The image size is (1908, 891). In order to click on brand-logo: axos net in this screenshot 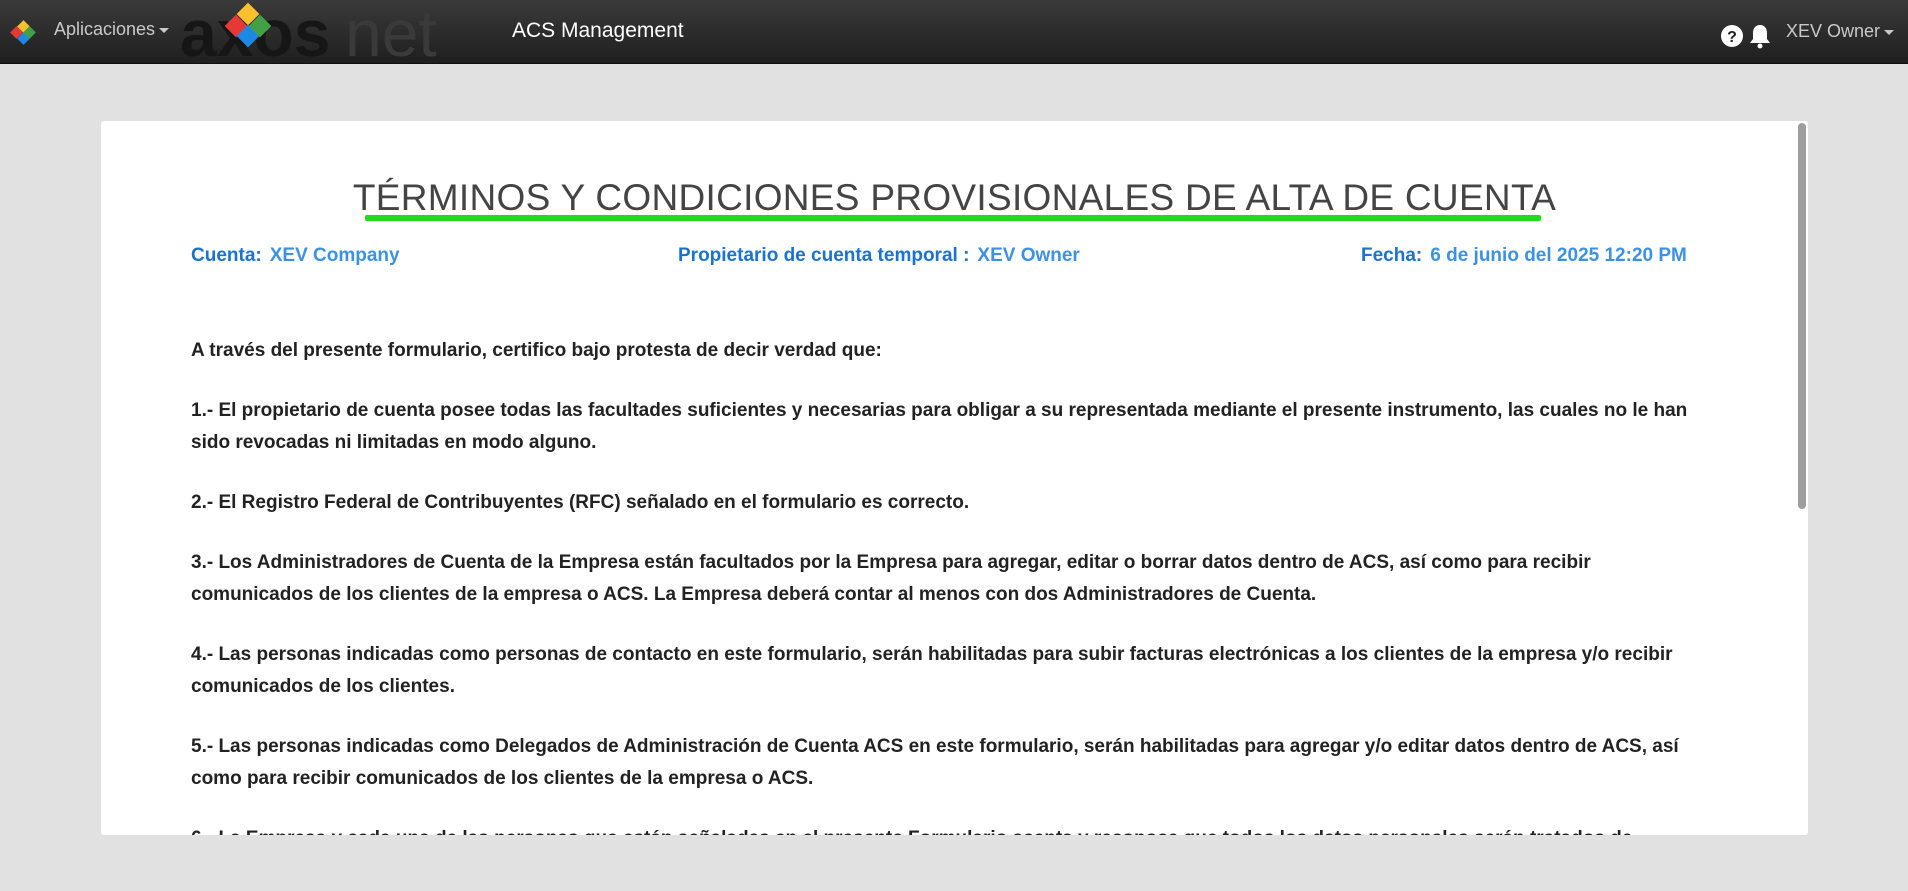, I will do `click(308, 32)`.